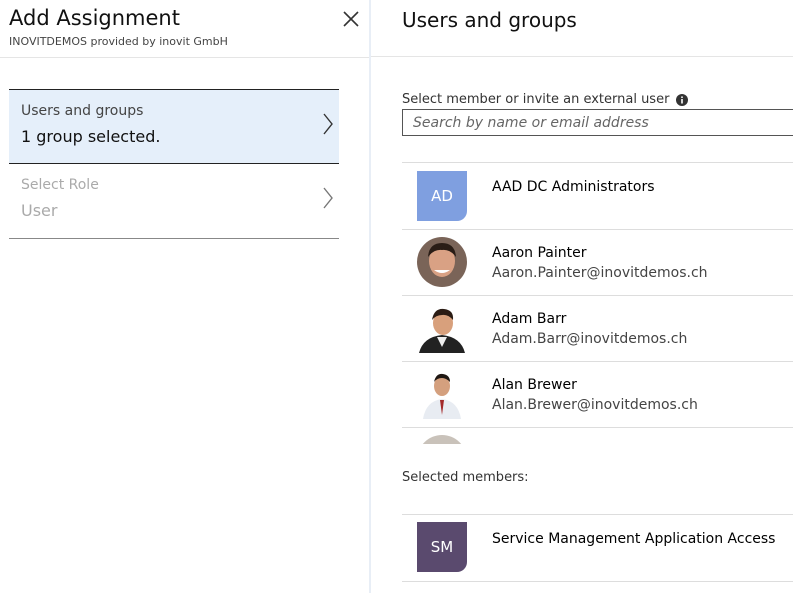 This screenshot has width=793, height=593. Describe the element at coordinates (60, 185) in the screenshot. I see `step-label: Select Role` at that location.